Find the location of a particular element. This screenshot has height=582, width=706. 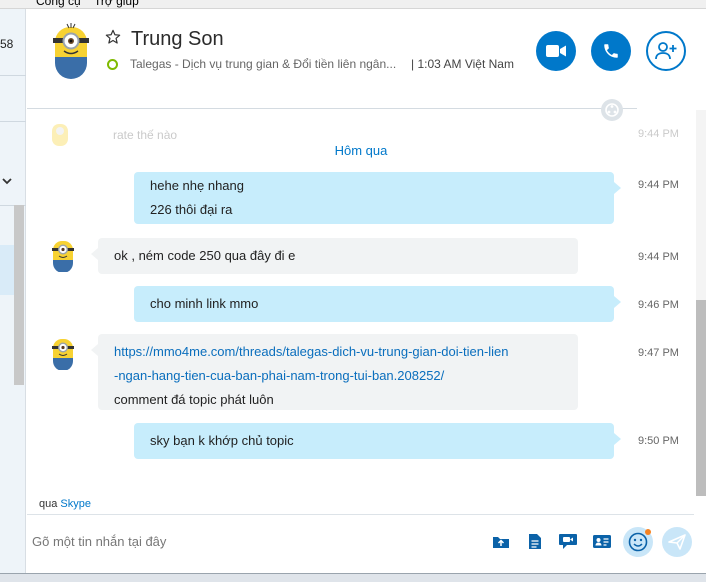

star-icon is located at coordinates (113, 39).